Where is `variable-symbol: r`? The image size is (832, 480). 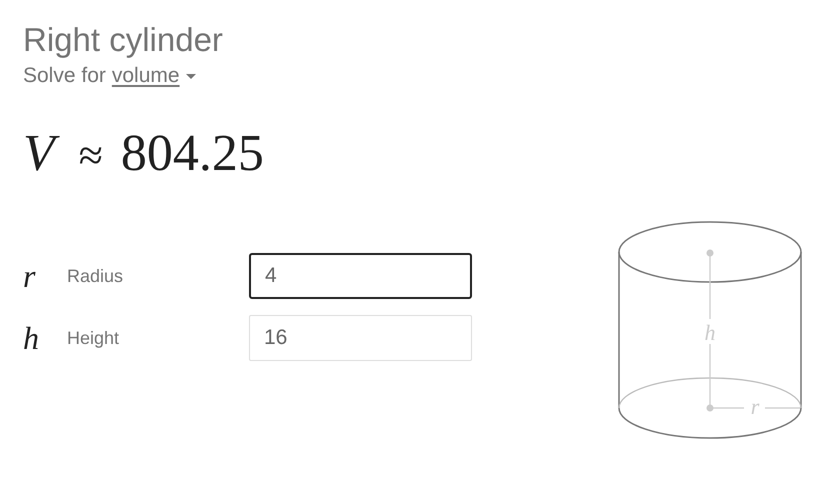
variable-symbol: r is located at coordinates (29, 276).